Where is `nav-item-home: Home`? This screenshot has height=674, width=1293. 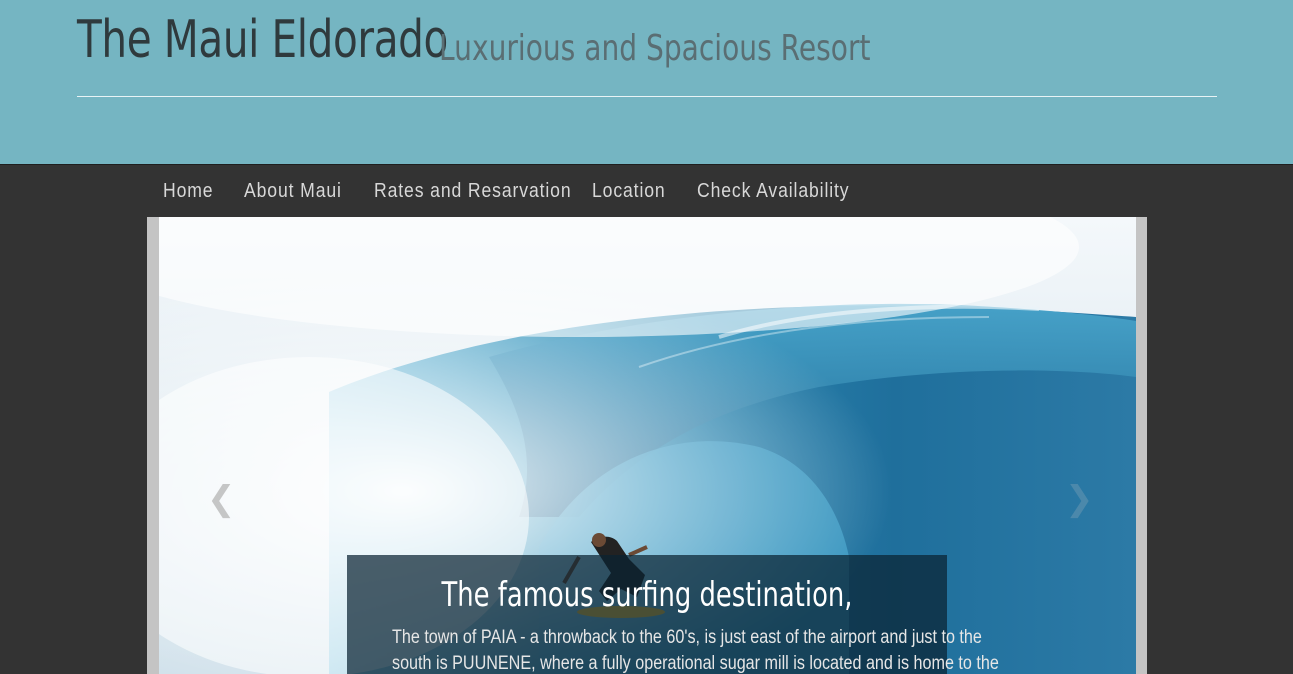
nav-item-home: Home is located at coordinates (188, 191).